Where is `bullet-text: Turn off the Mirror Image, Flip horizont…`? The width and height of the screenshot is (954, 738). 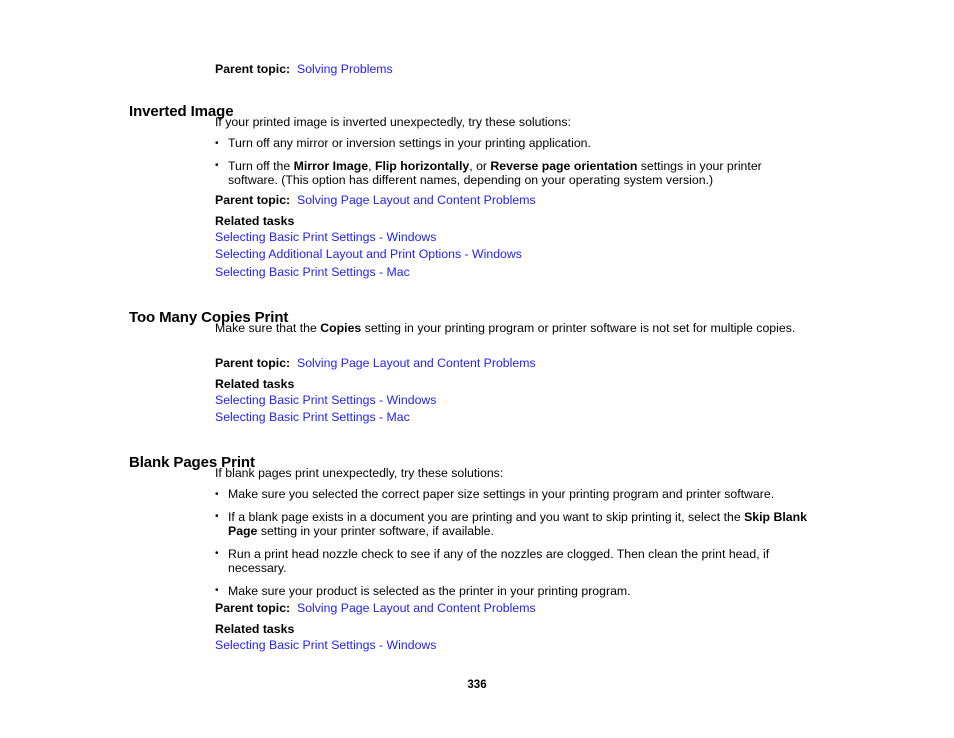 bullet-text: Turn off the Mirror Image, Flip horizont… is located at coordinates (495, 173).